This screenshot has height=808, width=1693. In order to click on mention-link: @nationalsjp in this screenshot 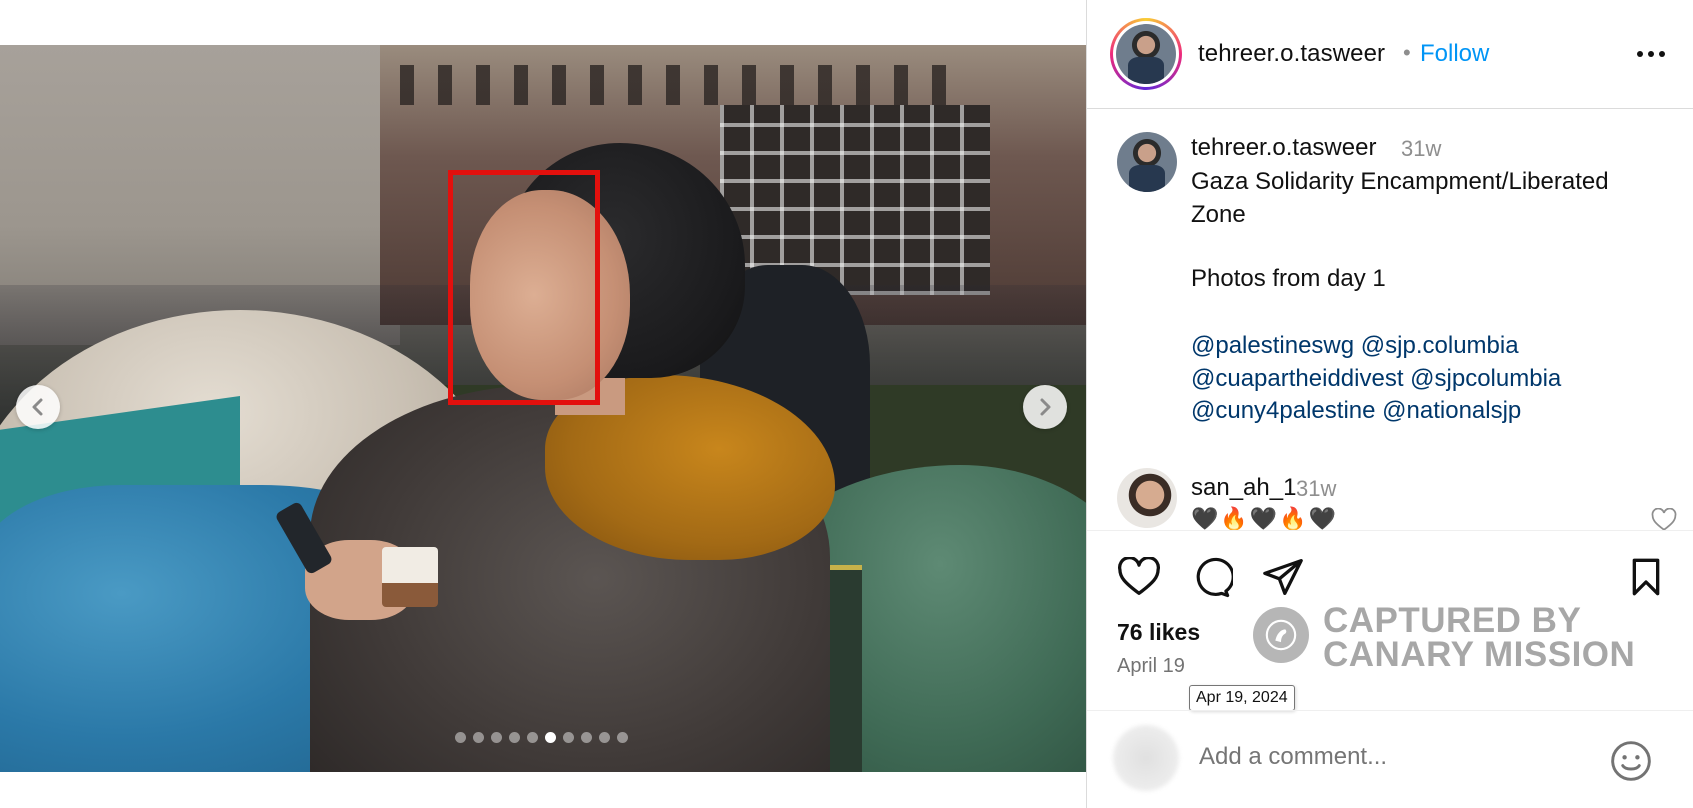, I will do `click(1451, 410)`.